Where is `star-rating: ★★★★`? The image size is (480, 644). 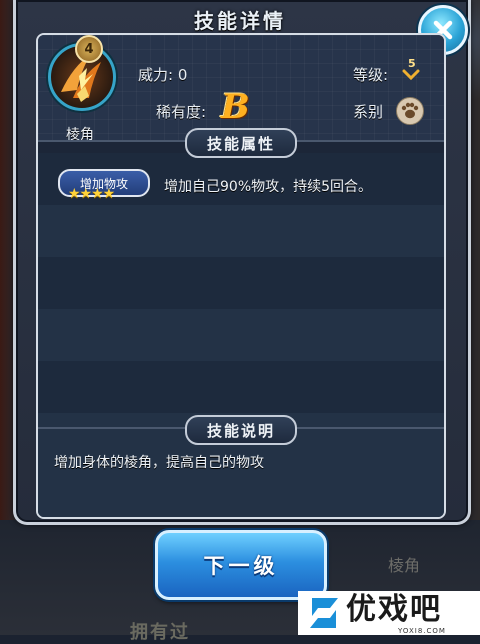
star-rating: ★★★★ is located at coordinates (91, 194).